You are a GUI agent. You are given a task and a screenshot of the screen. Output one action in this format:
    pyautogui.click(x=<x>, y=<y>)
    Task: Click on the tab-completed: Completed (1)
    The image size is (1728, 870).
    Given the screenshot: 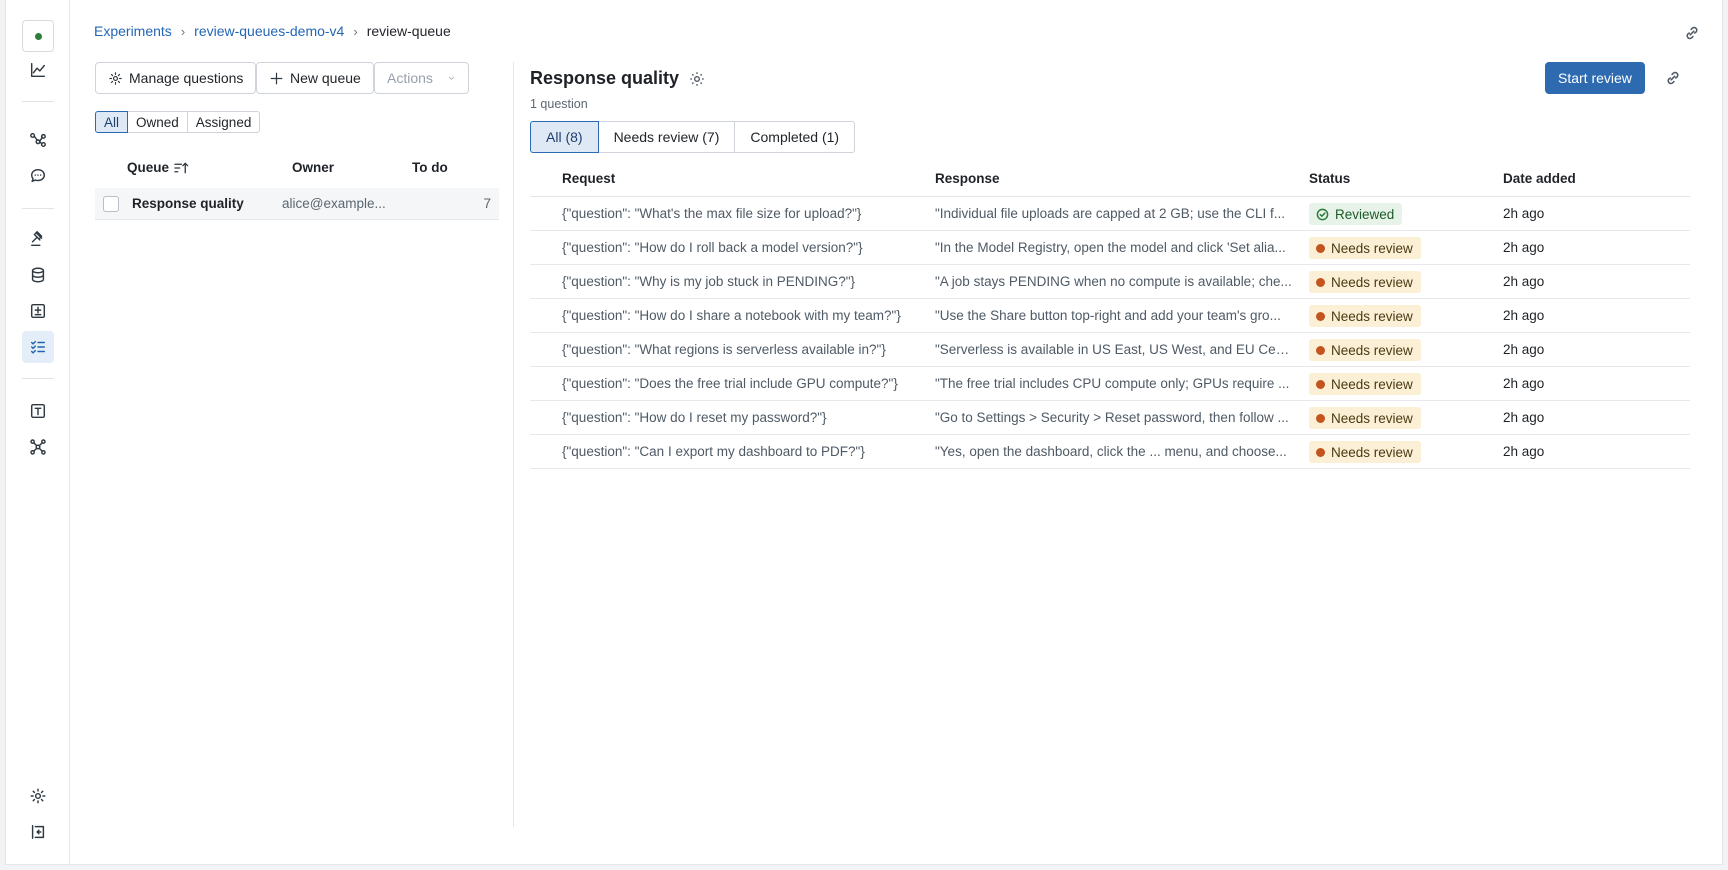 What is the action you would take?
    pyautogui.click(x=795, y=137)
    